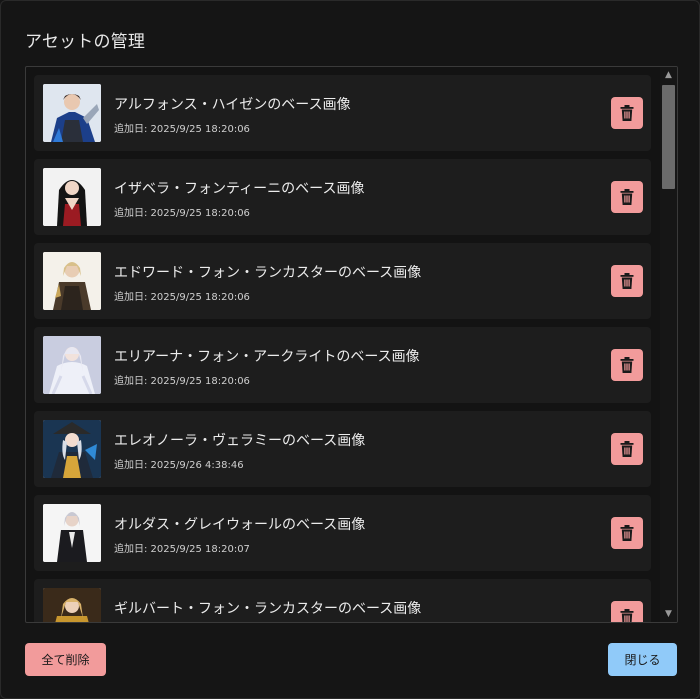 This screenshot has width=700, height=699. I want to click on asset-name: オルダス・グレイウォールのベース画像, so click(240, 525).